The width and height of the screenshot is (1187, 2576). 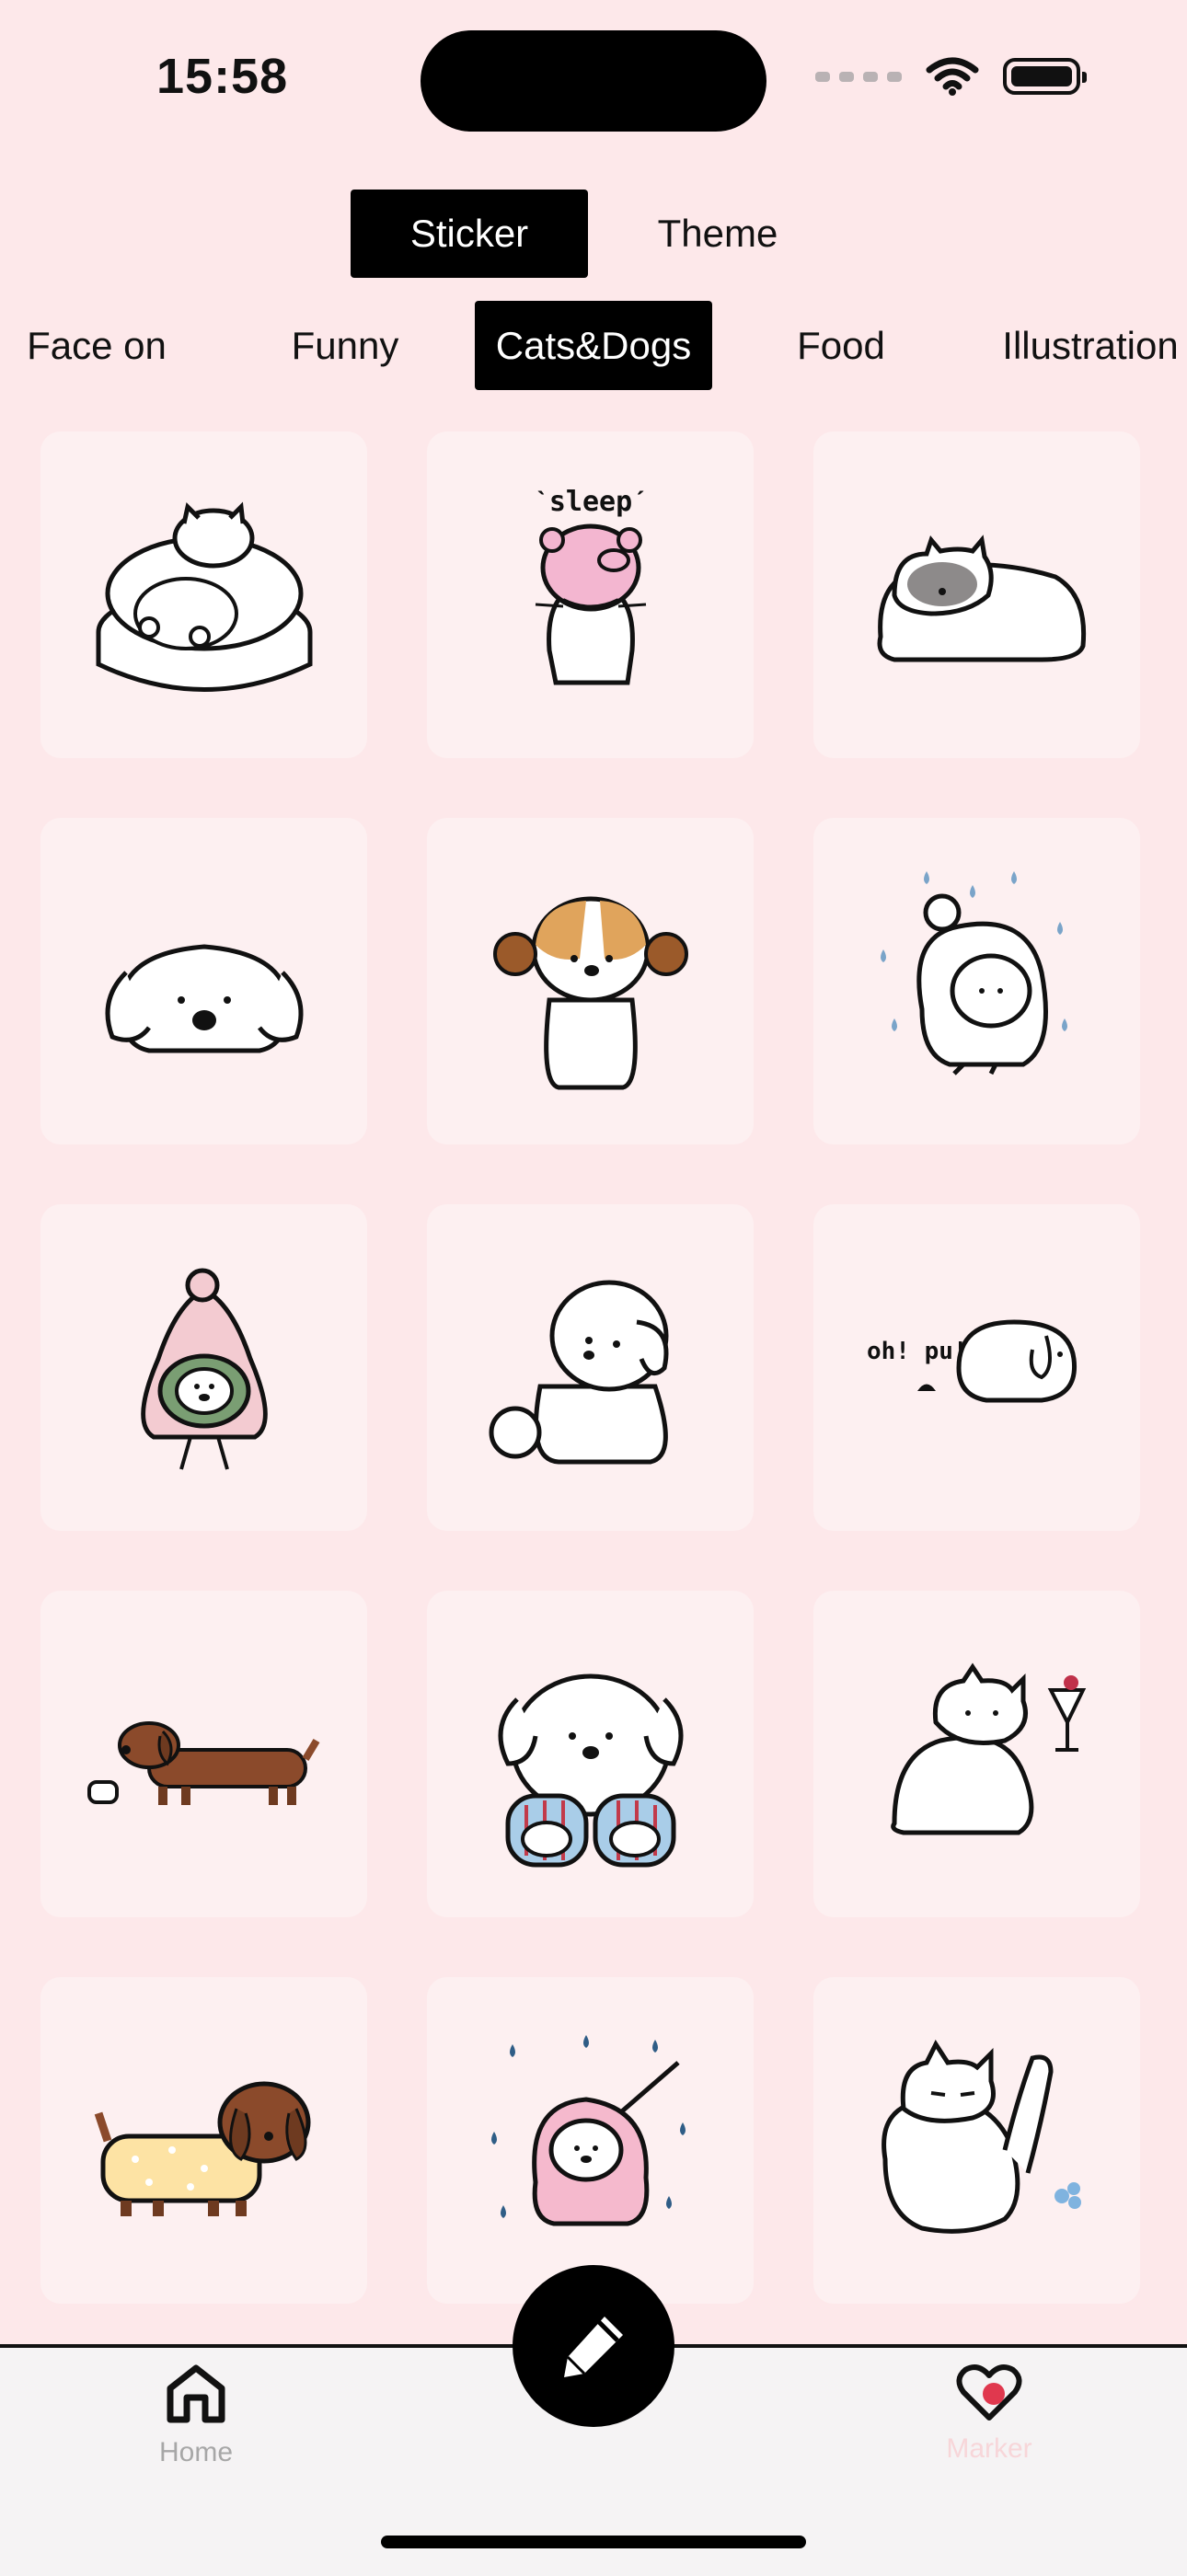 I want to click on dog-hooded-in-rain-icon, so click(x=973, y=972).